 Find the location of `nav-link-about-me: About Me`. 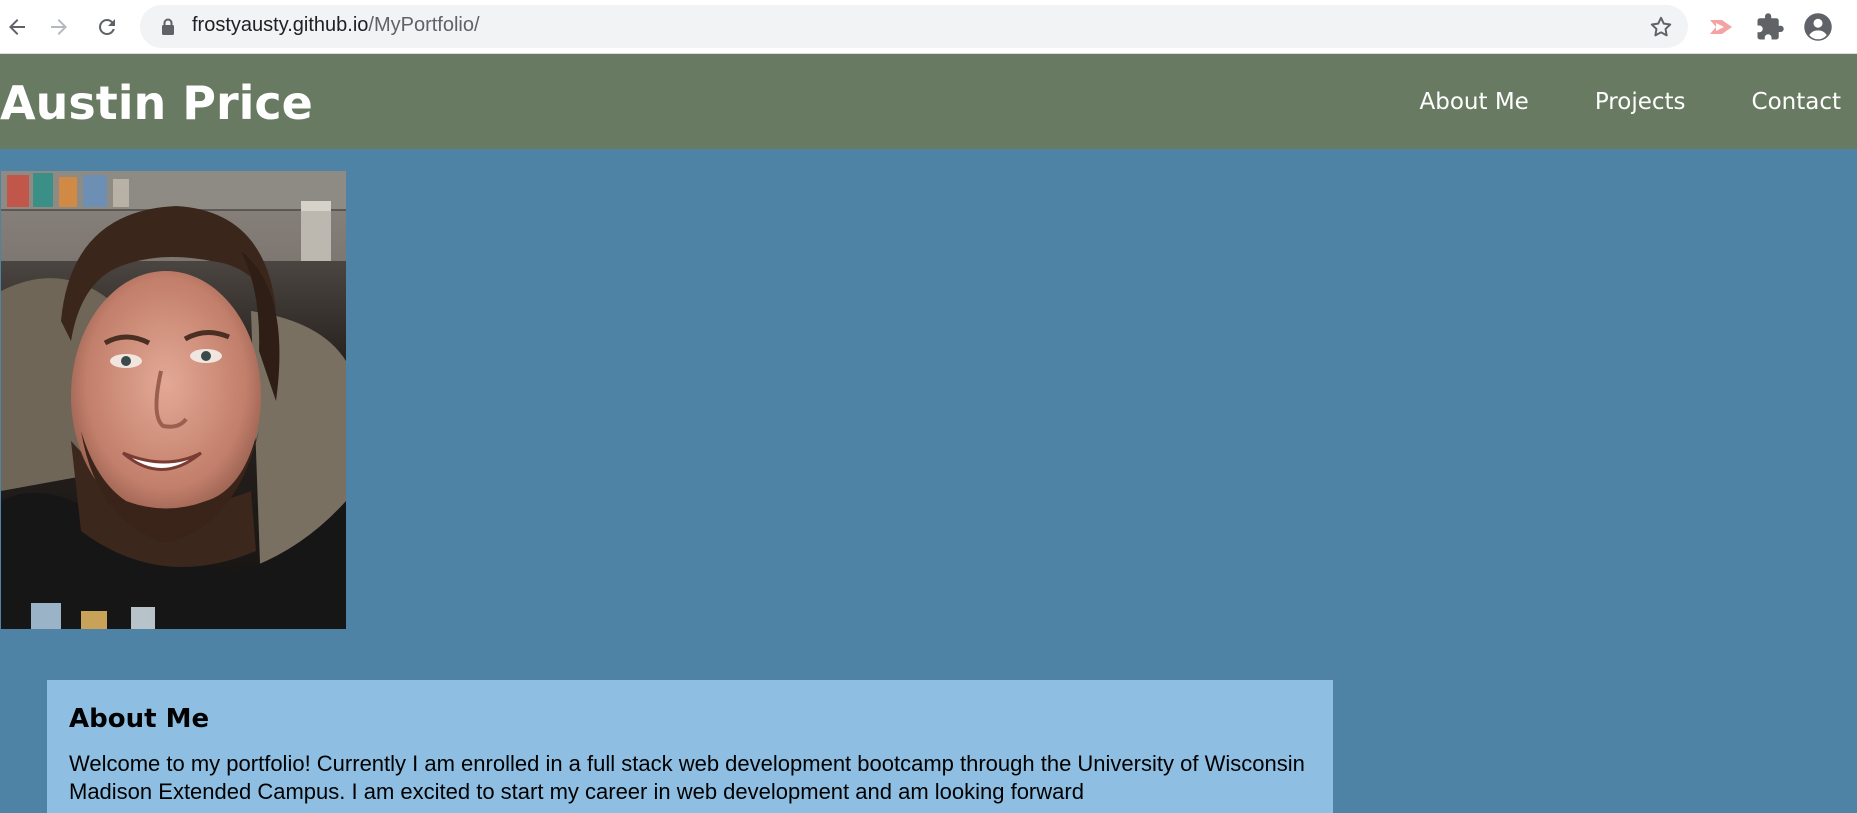

nav-link-about-me: About Me is located at coordinates (1474, 102).